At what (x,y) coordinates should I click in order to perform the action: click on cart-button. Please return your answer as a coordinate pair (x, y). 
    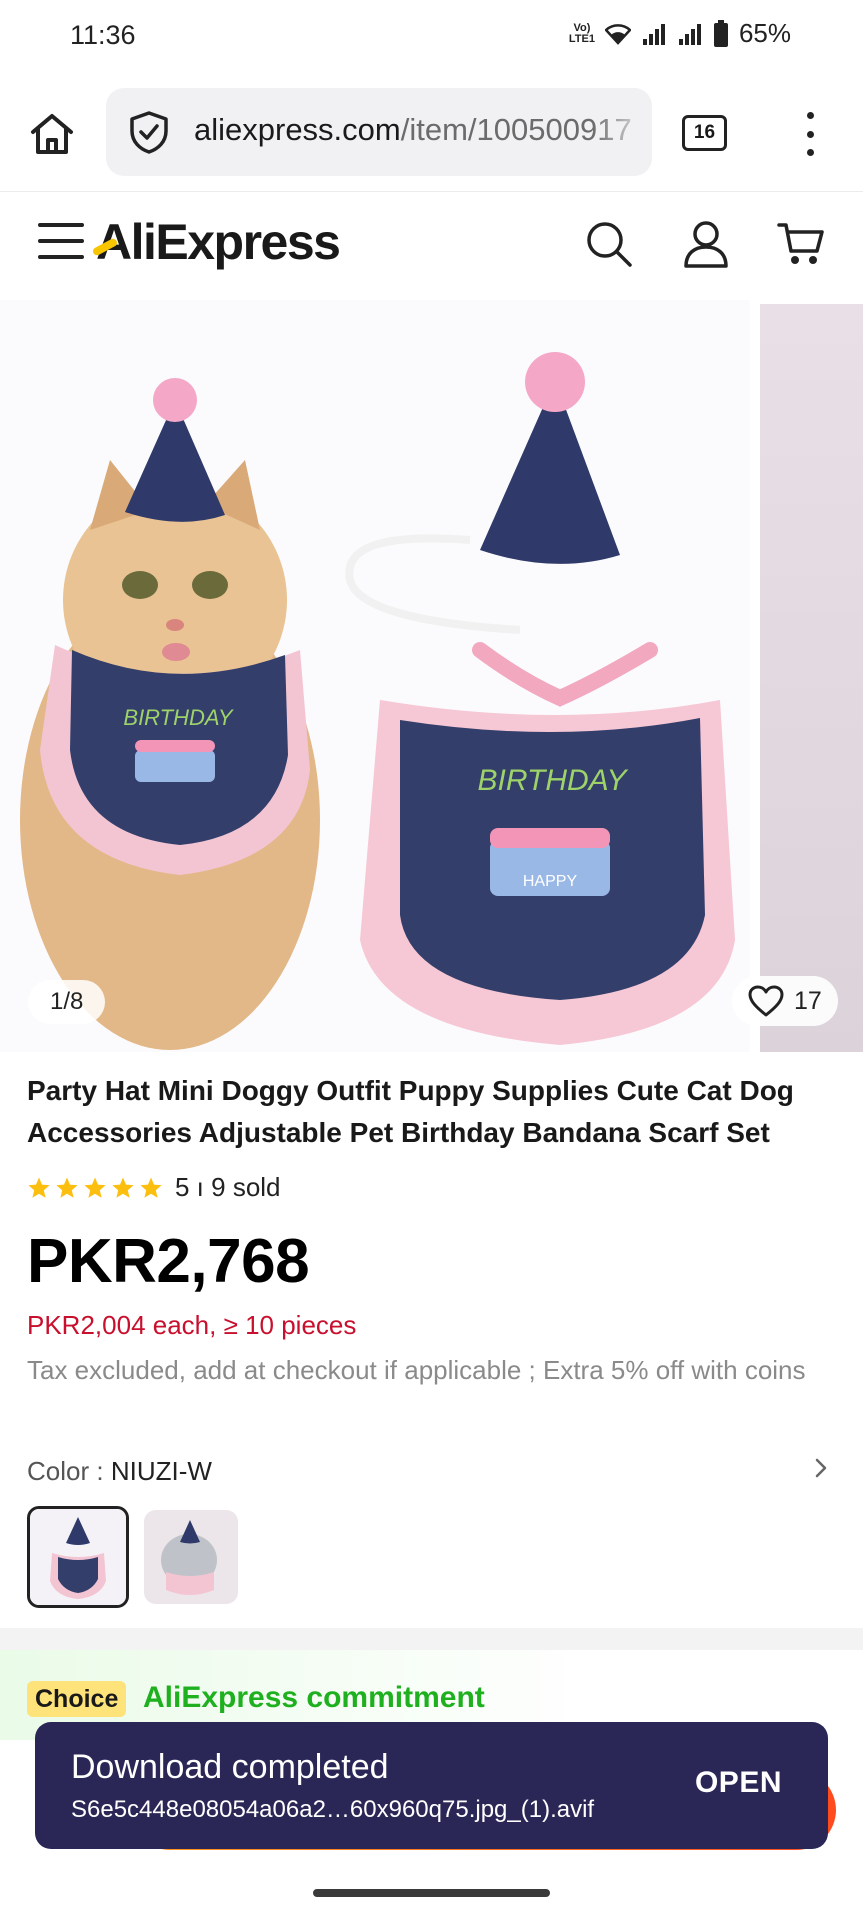
    Looking at the image, I should click on (801, 244).